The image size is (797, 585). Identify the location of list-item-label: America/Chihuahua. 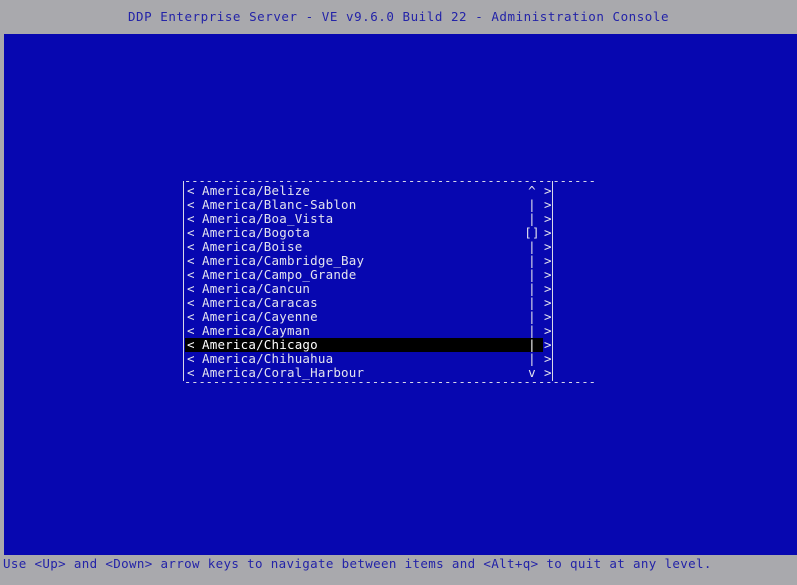
(268, 358).